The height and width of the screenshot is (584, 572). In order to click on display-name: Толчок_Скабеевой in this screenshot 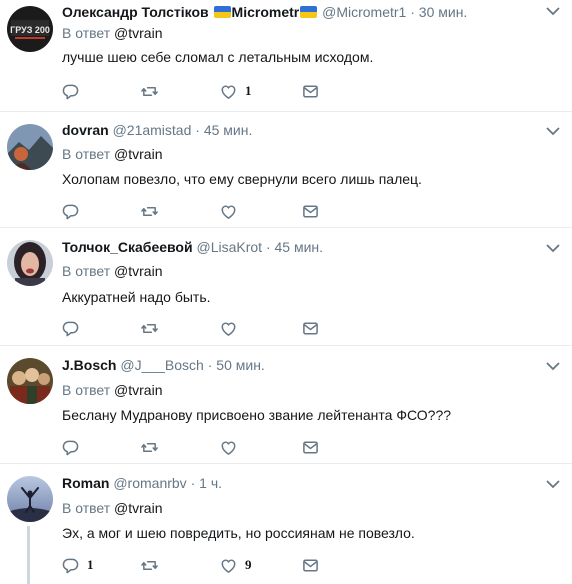, I will do `click(127, 247)`.